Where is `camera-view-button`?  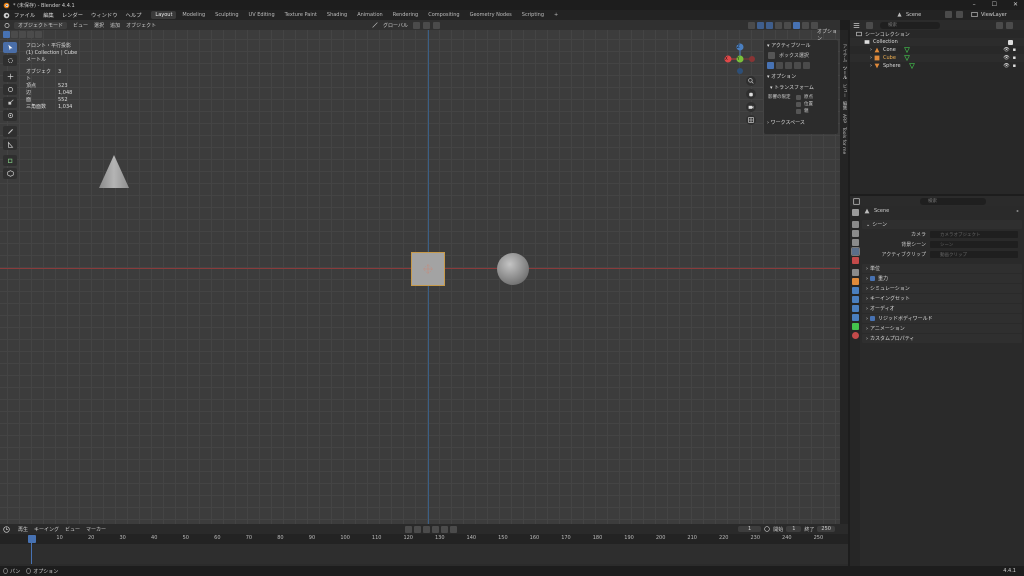
camera-view-button is located at coordinates (751, 107).